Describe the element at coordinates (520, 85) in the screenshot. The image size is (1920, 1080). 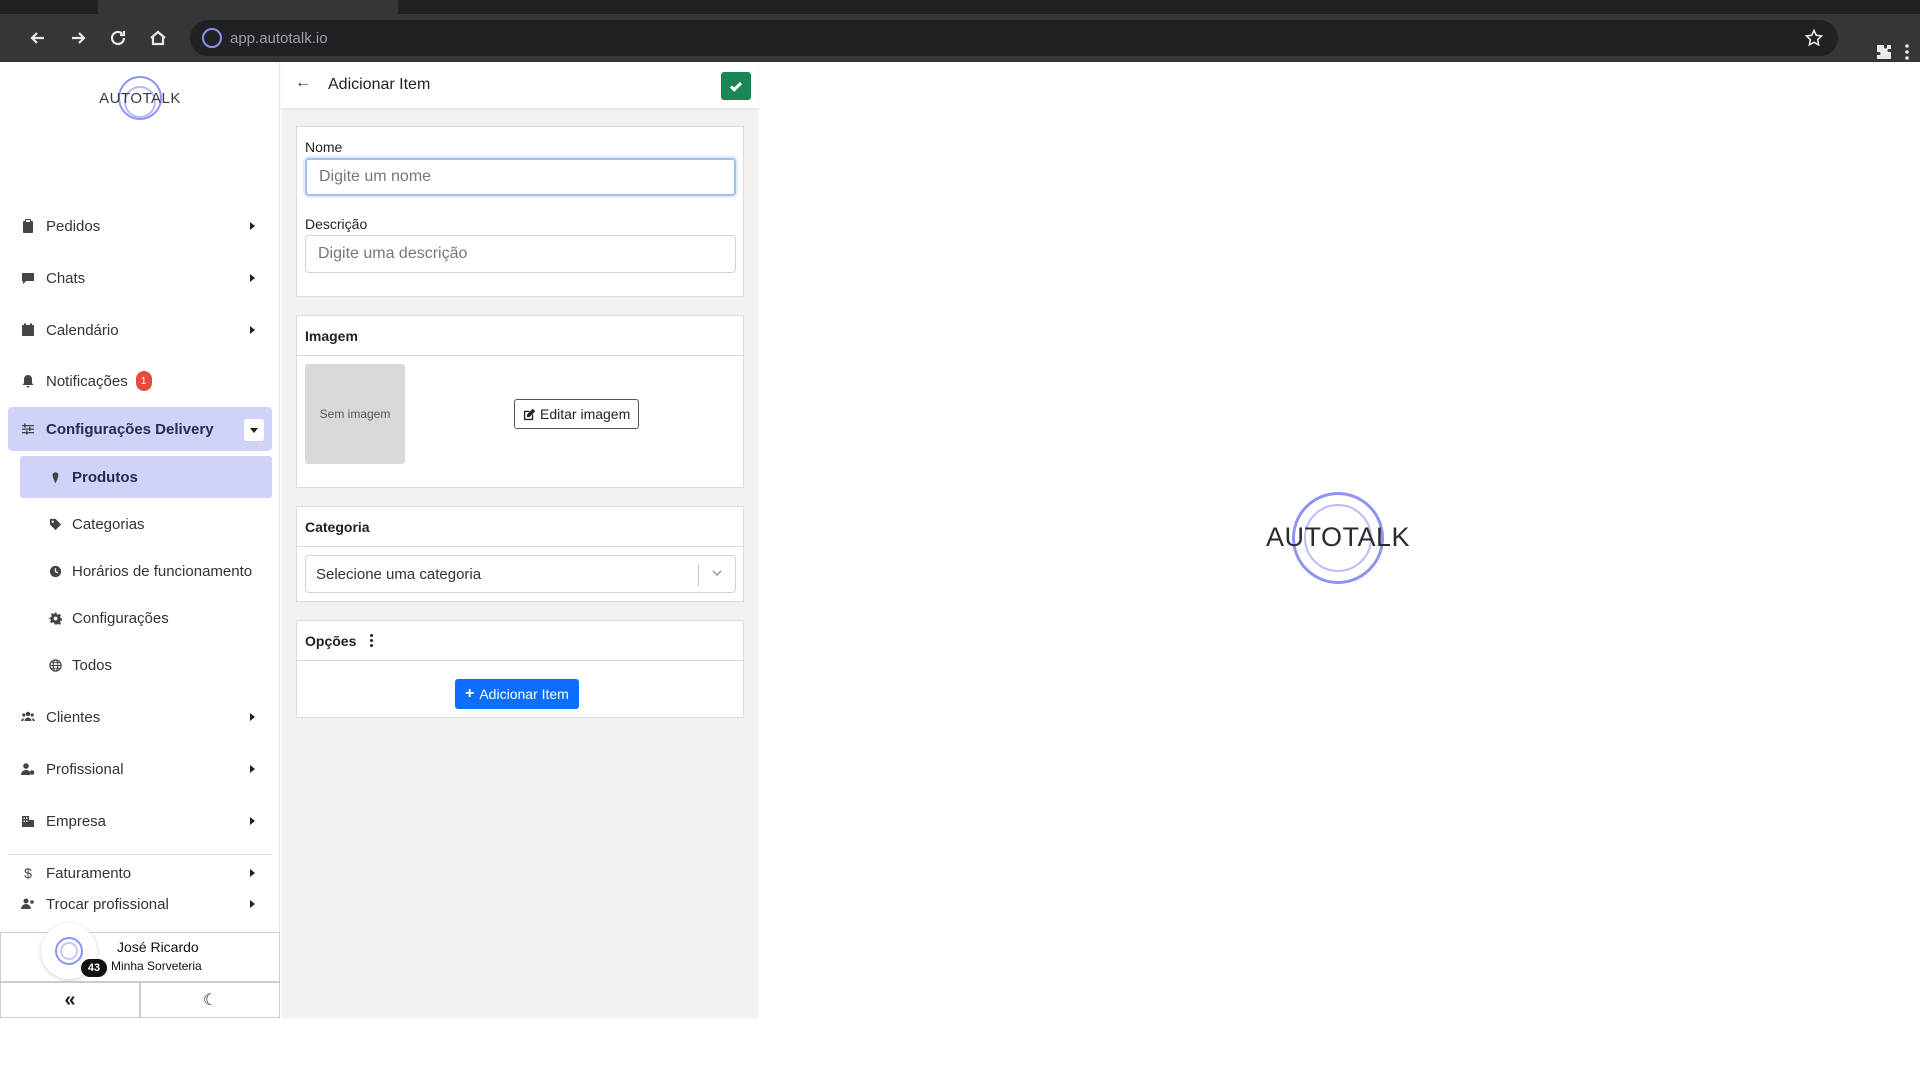
I see `panel-header: ← Adicionar Item` at that location.